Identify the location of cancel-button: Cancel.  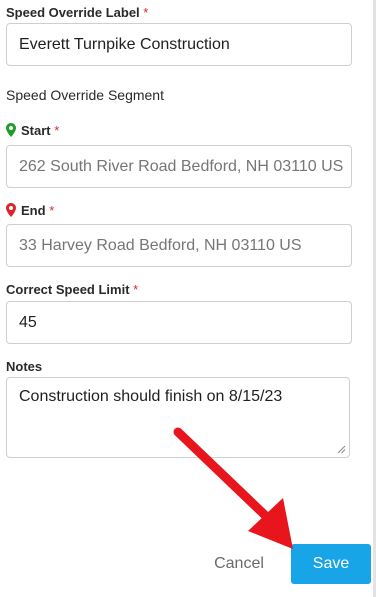
(239, 564).